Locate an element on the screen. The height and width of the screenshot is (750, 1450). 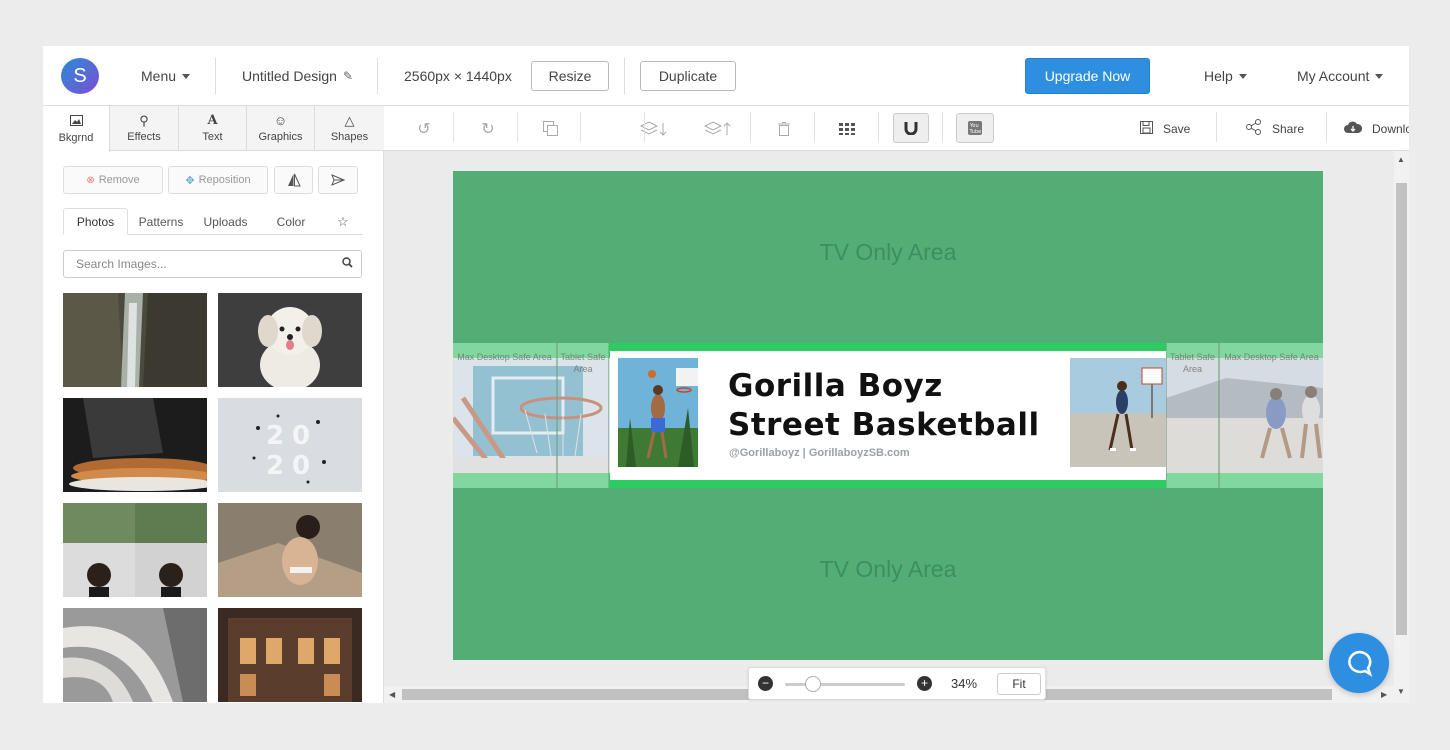
photo-thumbnail-dog is located at coordinates (290, 340).